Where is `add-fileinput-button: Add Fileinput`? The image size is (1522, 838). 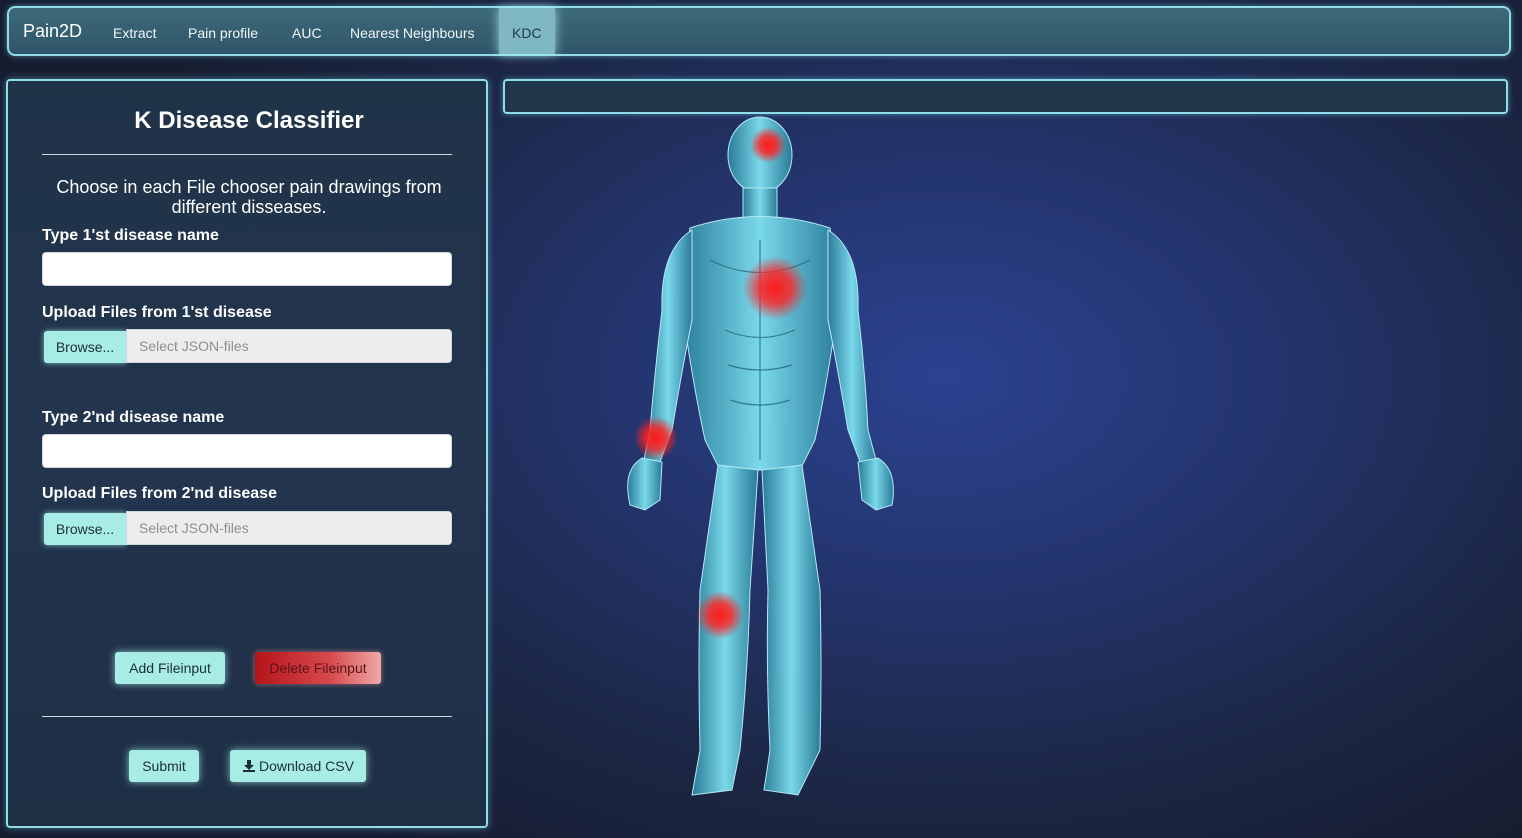
add-fileinput-button: Add Fileinput is located at coordinates (170, 668).